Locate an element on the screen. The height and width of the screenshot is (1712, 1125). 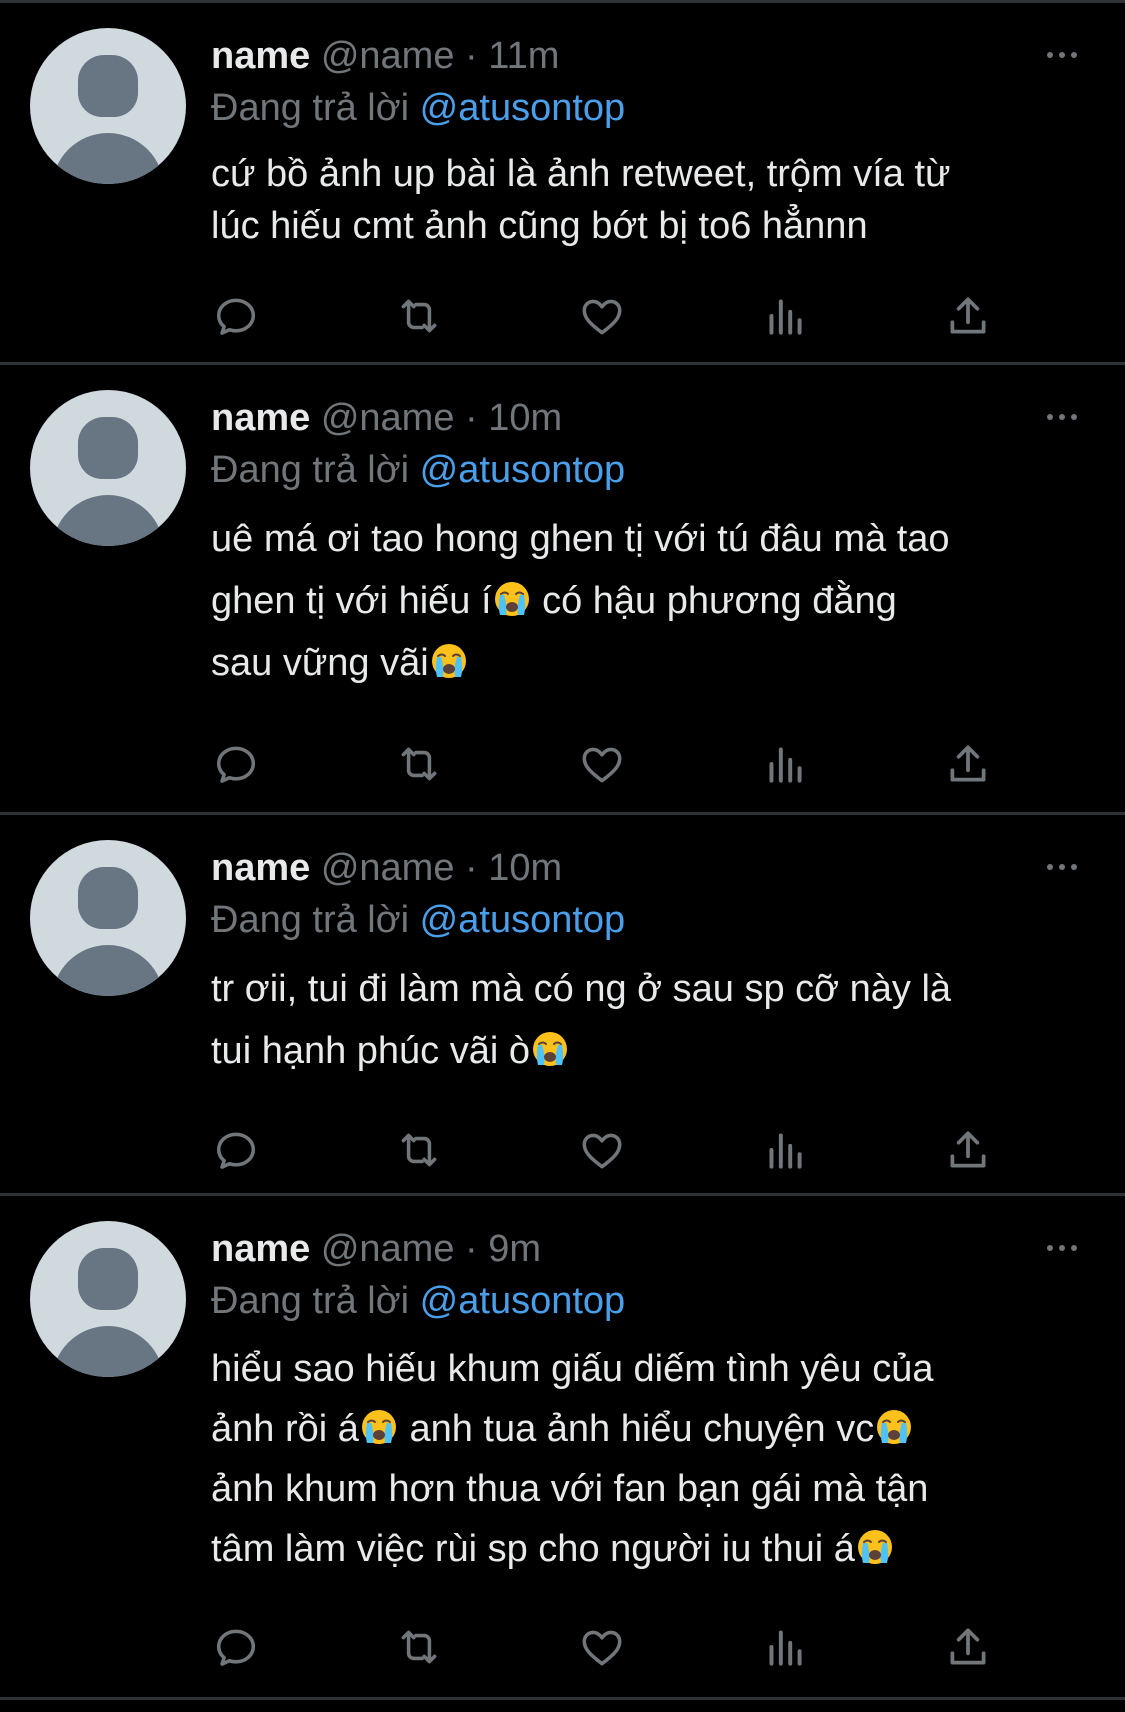
tweet-header: name @name · 11m is located at coordinates (385, 56).